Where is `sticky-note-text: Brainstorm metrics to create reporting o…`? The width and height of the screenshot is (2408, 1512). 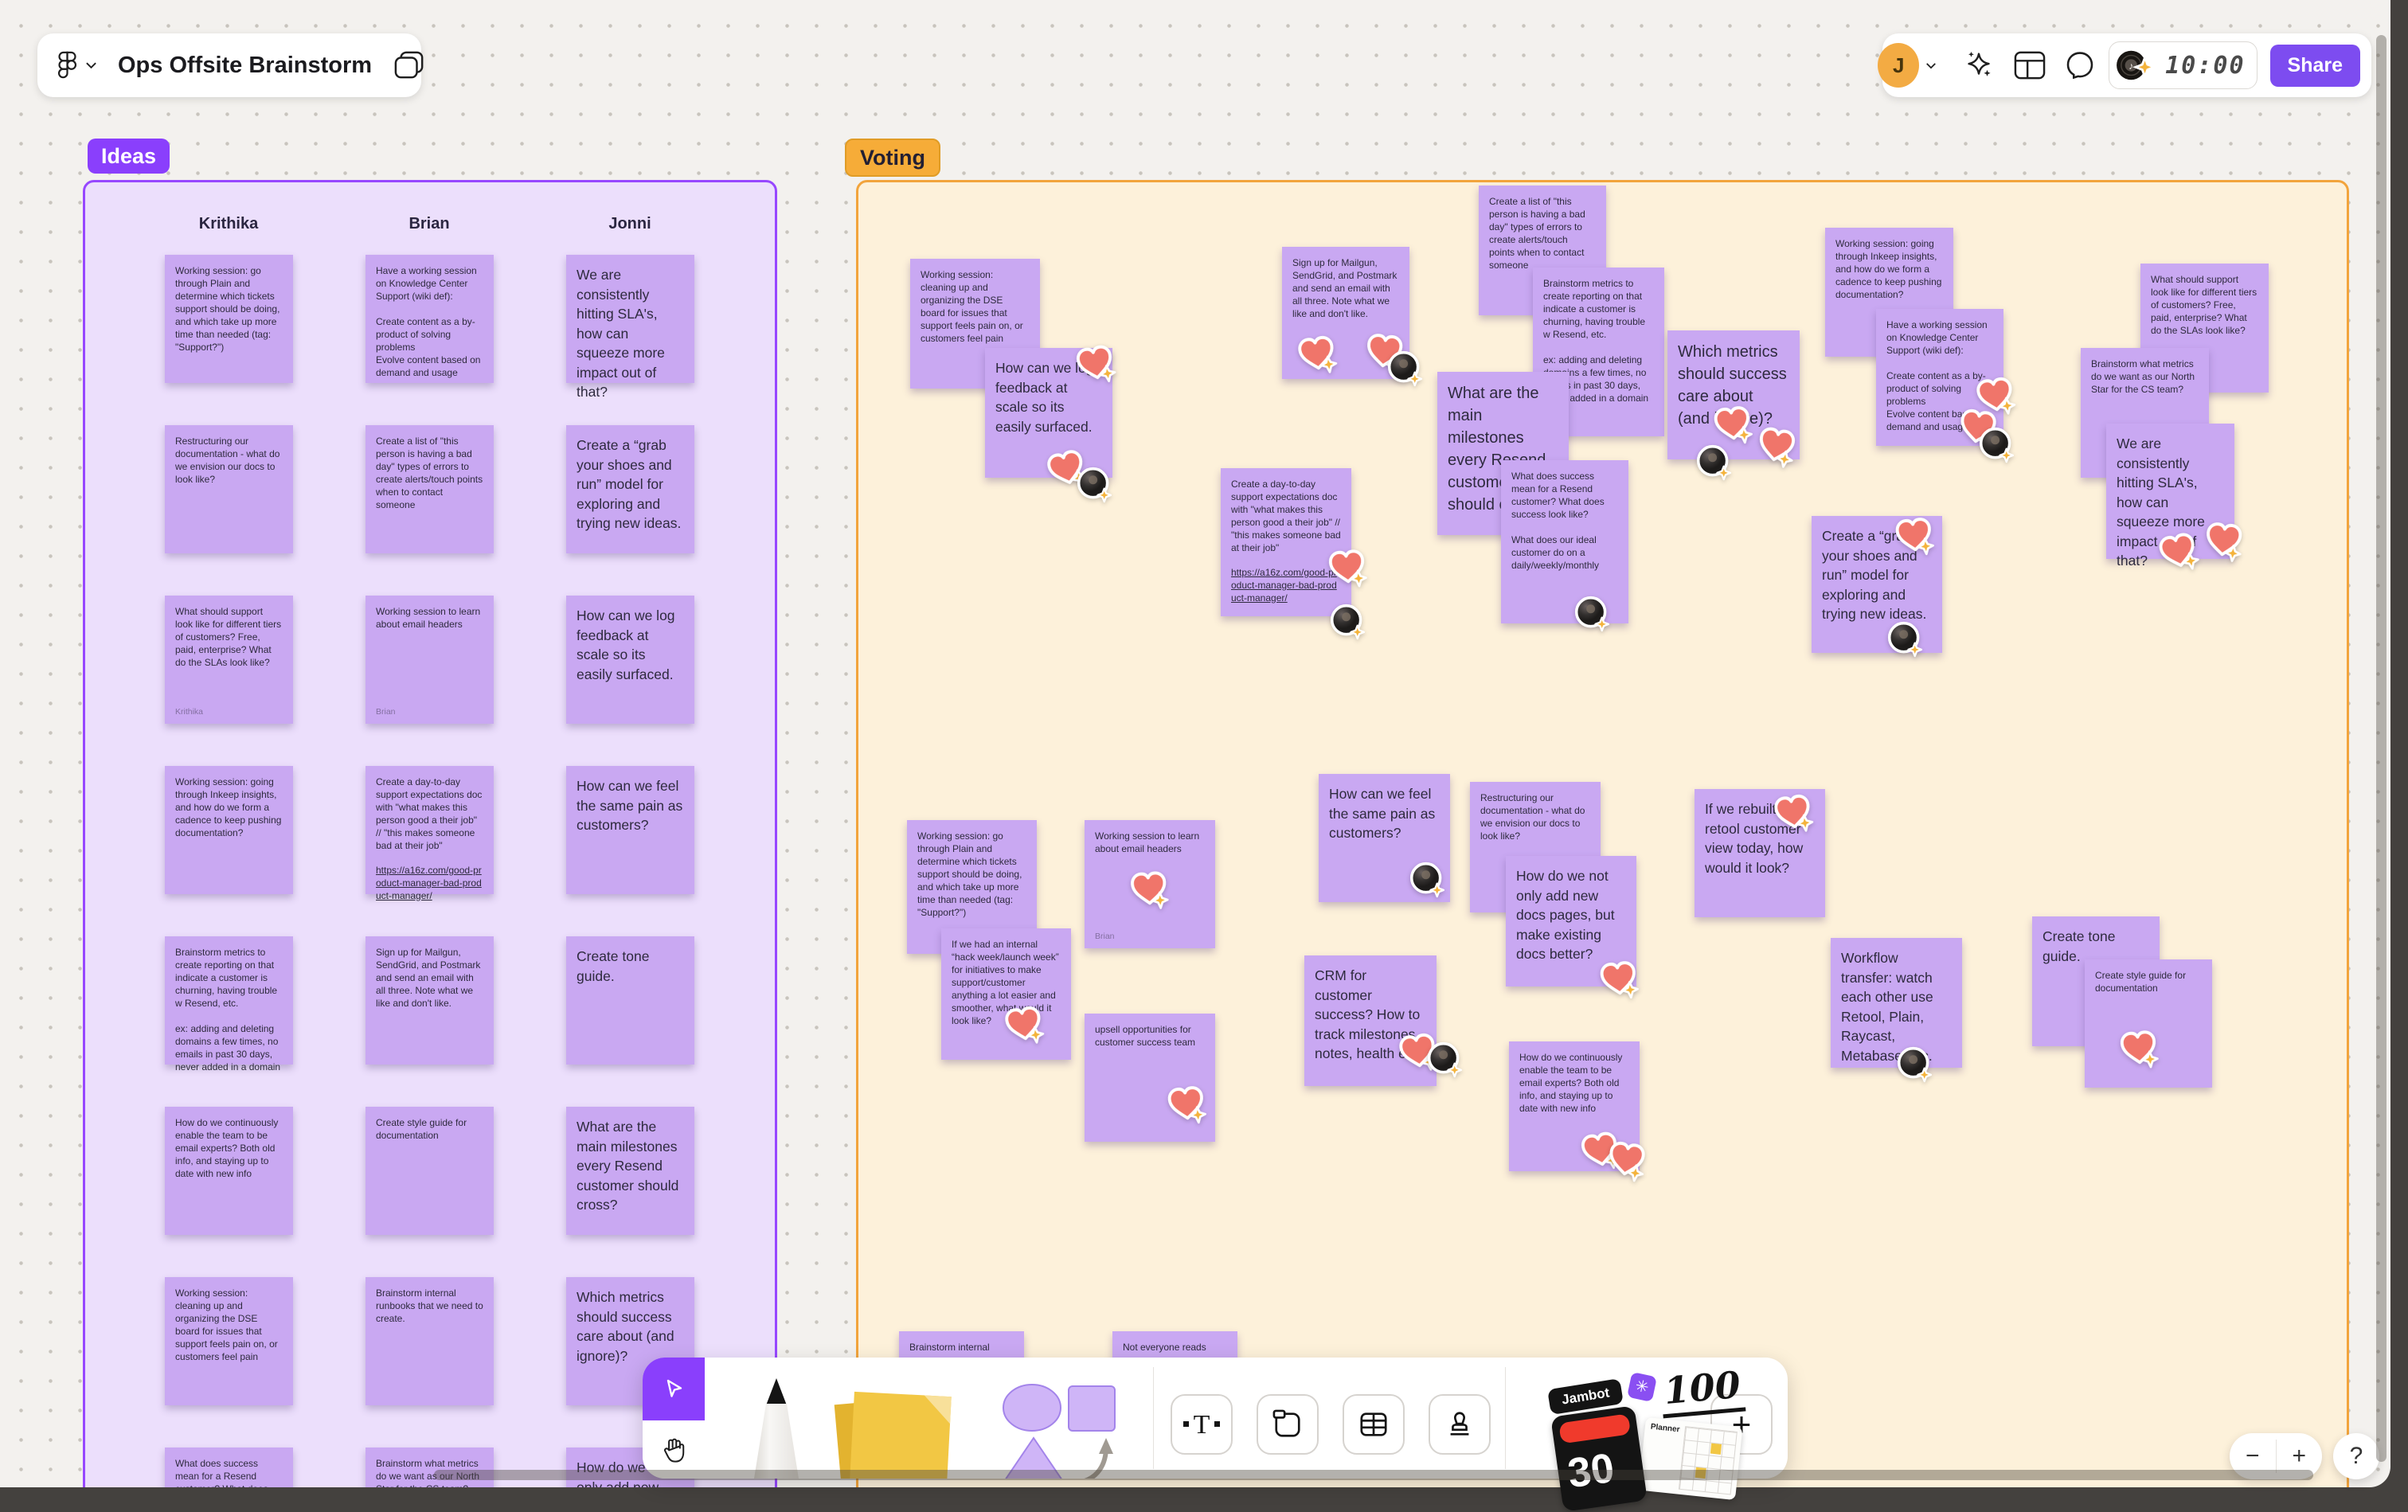 sticky-note-text: Brainstorm metrics to create reporting o… is located at coordinates (228, 1009).